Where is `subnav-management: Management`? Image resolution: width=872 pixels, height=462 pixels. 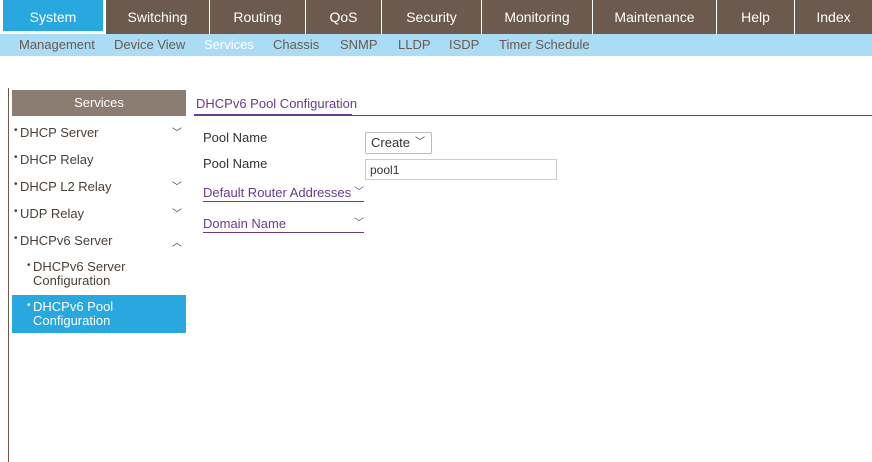
subnav-management: Management is located at coordinates (57, 45).